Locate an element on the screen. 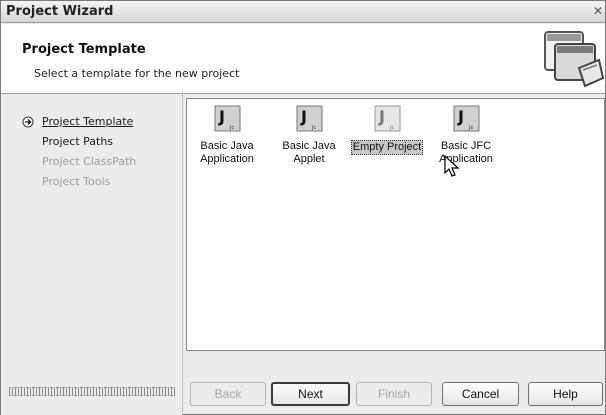 The height and width of the screenshot is (415, 606). template-empty-project: J Jc Empty Project is located at coordinates (387, 130).